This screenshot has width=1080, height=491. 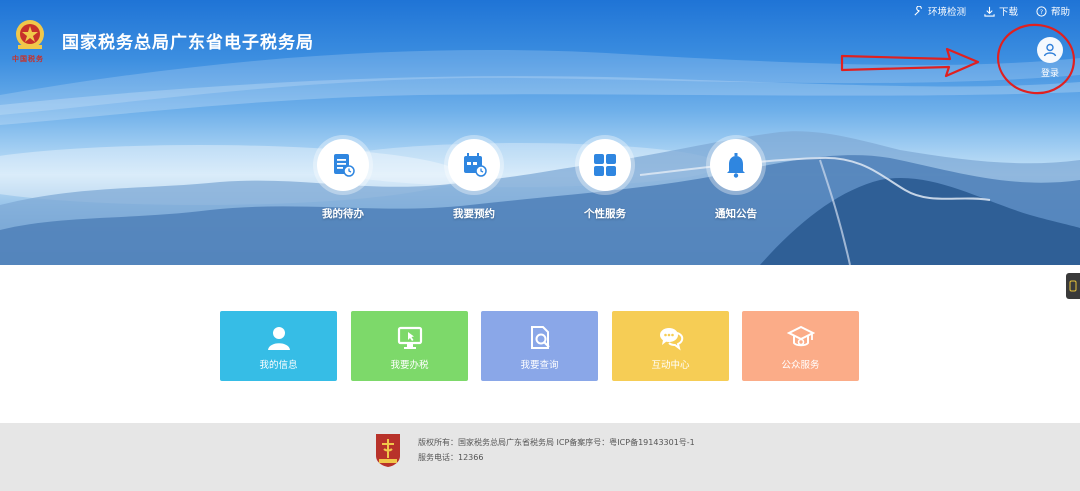 What do you see at coordinates (343, 178) in the screenshot?
I see `quick-my-todo: 我的待办` at bounding box center [343, 178].